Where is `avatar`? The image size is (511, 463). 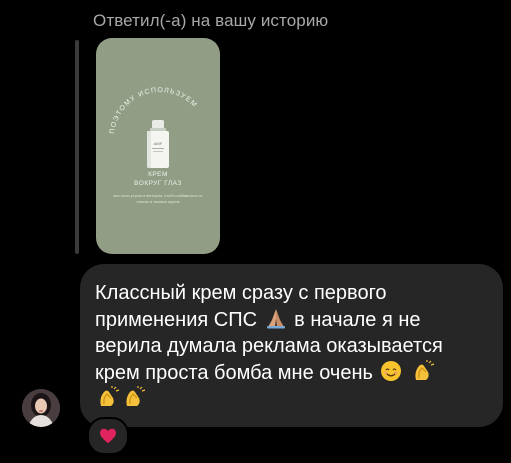
avatar is located at coordinates (41, 408).